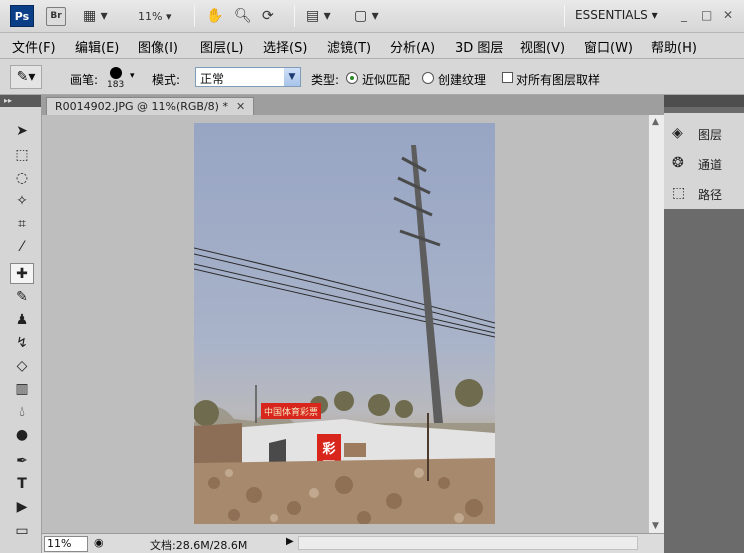 The width and height of the screenshot is (744, 553). I want to click on screen-mode-icon: ▢ ▾, so click(366, 16).